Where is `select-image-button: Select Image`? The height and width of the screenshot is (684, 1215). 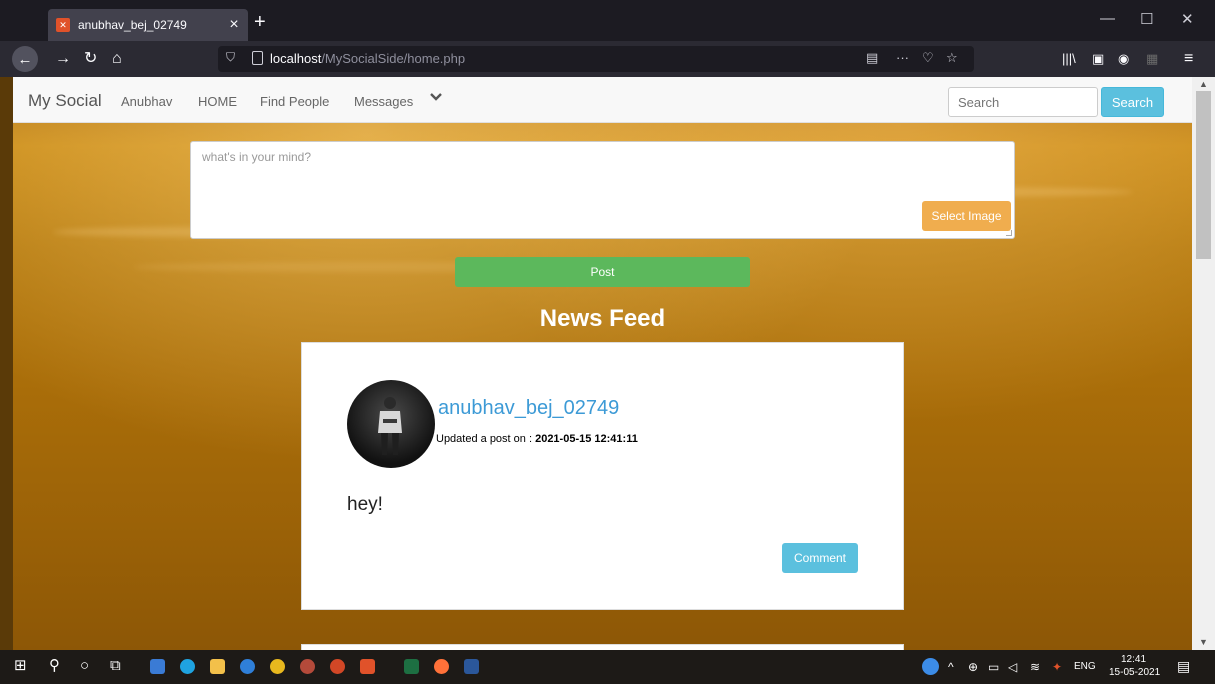 select-image-button: Select Image is located at coordinates (966, 216).